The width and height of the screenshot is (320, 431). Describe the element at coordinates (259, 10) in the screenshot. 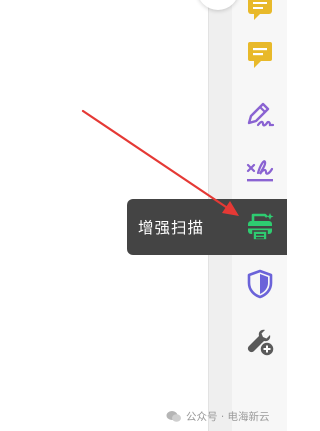

I see `comment-icon` at that location.